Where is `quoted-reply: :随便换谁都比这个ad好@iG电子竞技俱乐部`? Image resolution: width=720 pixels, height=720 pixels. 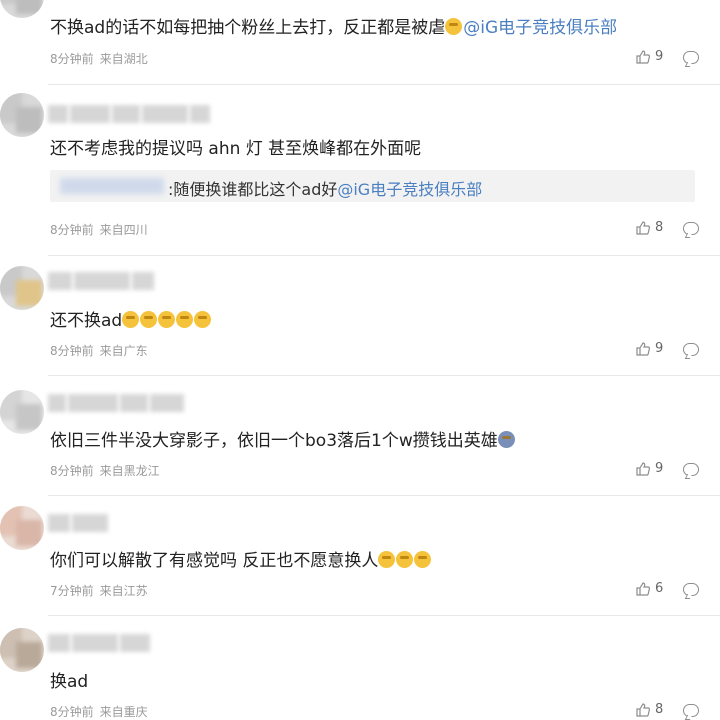
quoted-reply: :随便换谁都比这个ad好@iG电子竞技俱乐部 is located at coordinates (372, 186).